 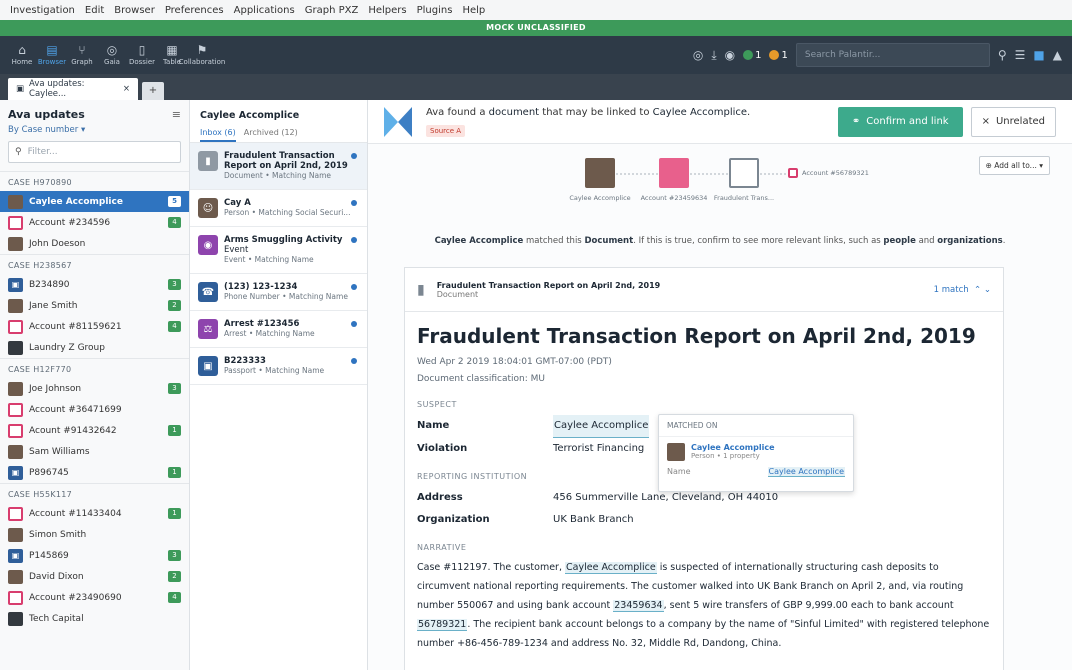 I want to click on menu-item-5: Graph PXZ, so click(x=332, y=10).